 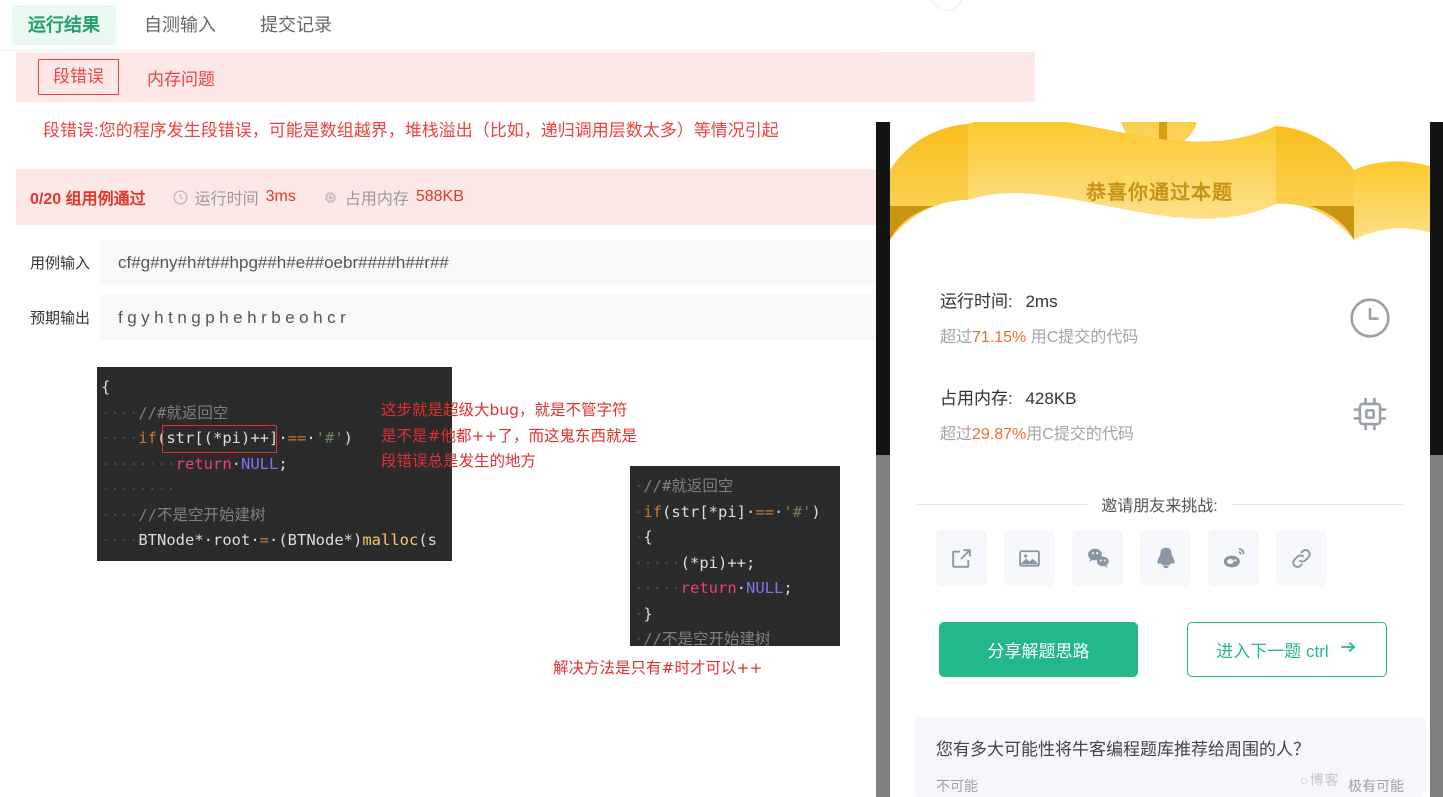 I want to click on code-line: ·//不是空开始建树, so click(x=702, y=638).